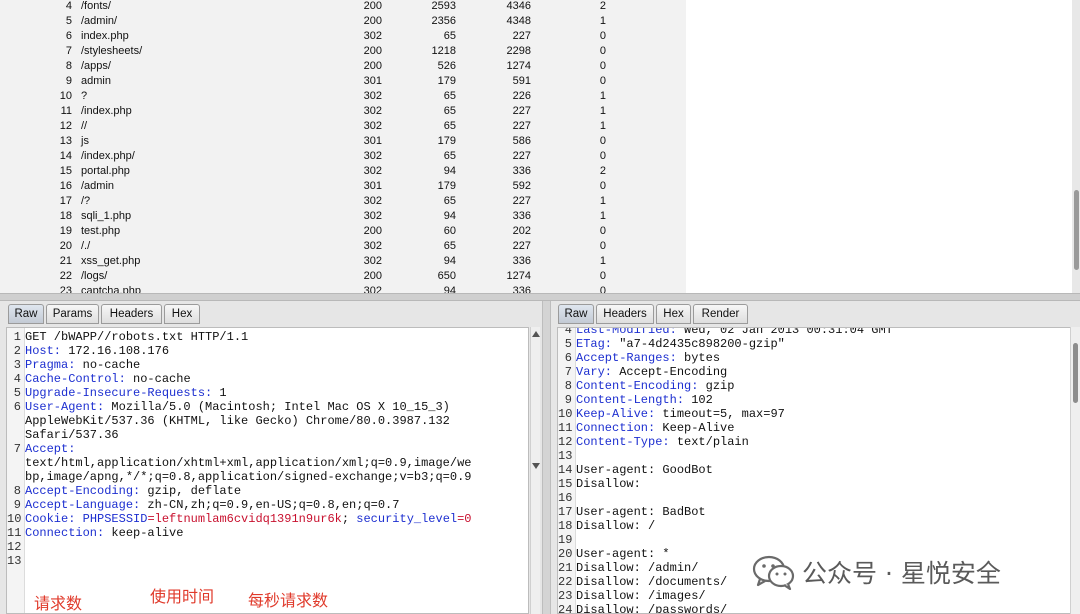  I want to click on row-payload: /?, so click(86, 201).